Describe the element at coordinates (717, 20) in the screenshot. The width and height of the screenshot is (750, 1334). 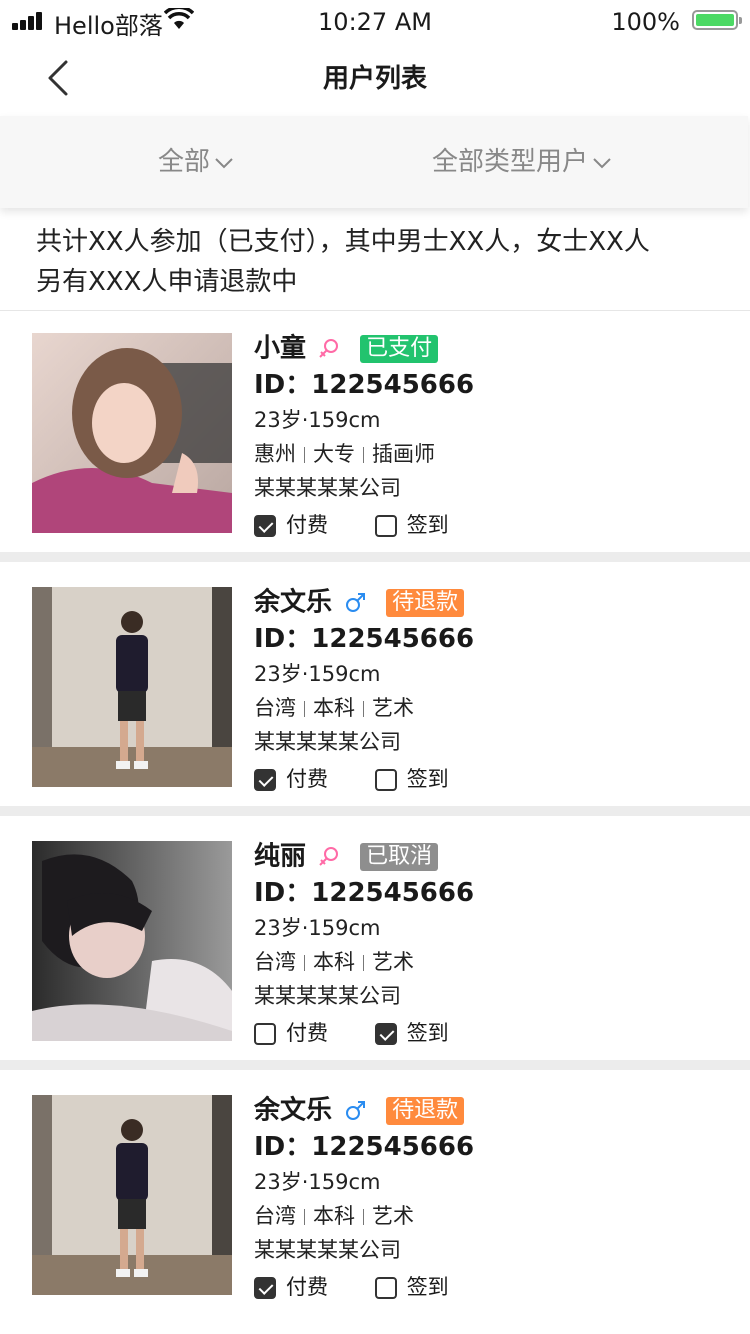
I see `battery-icon` at that location.